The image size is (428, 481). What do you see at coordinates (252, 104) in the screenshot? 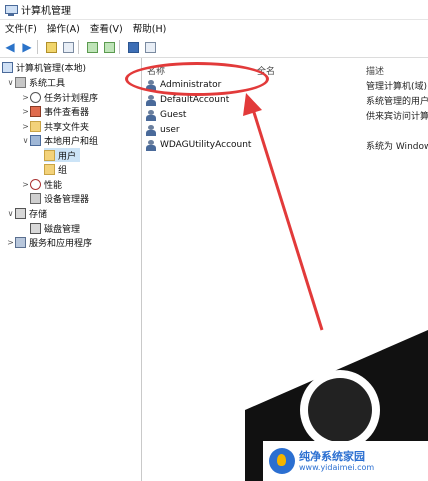
I see `arrow-head-icon` at bounding box center [252, 104].